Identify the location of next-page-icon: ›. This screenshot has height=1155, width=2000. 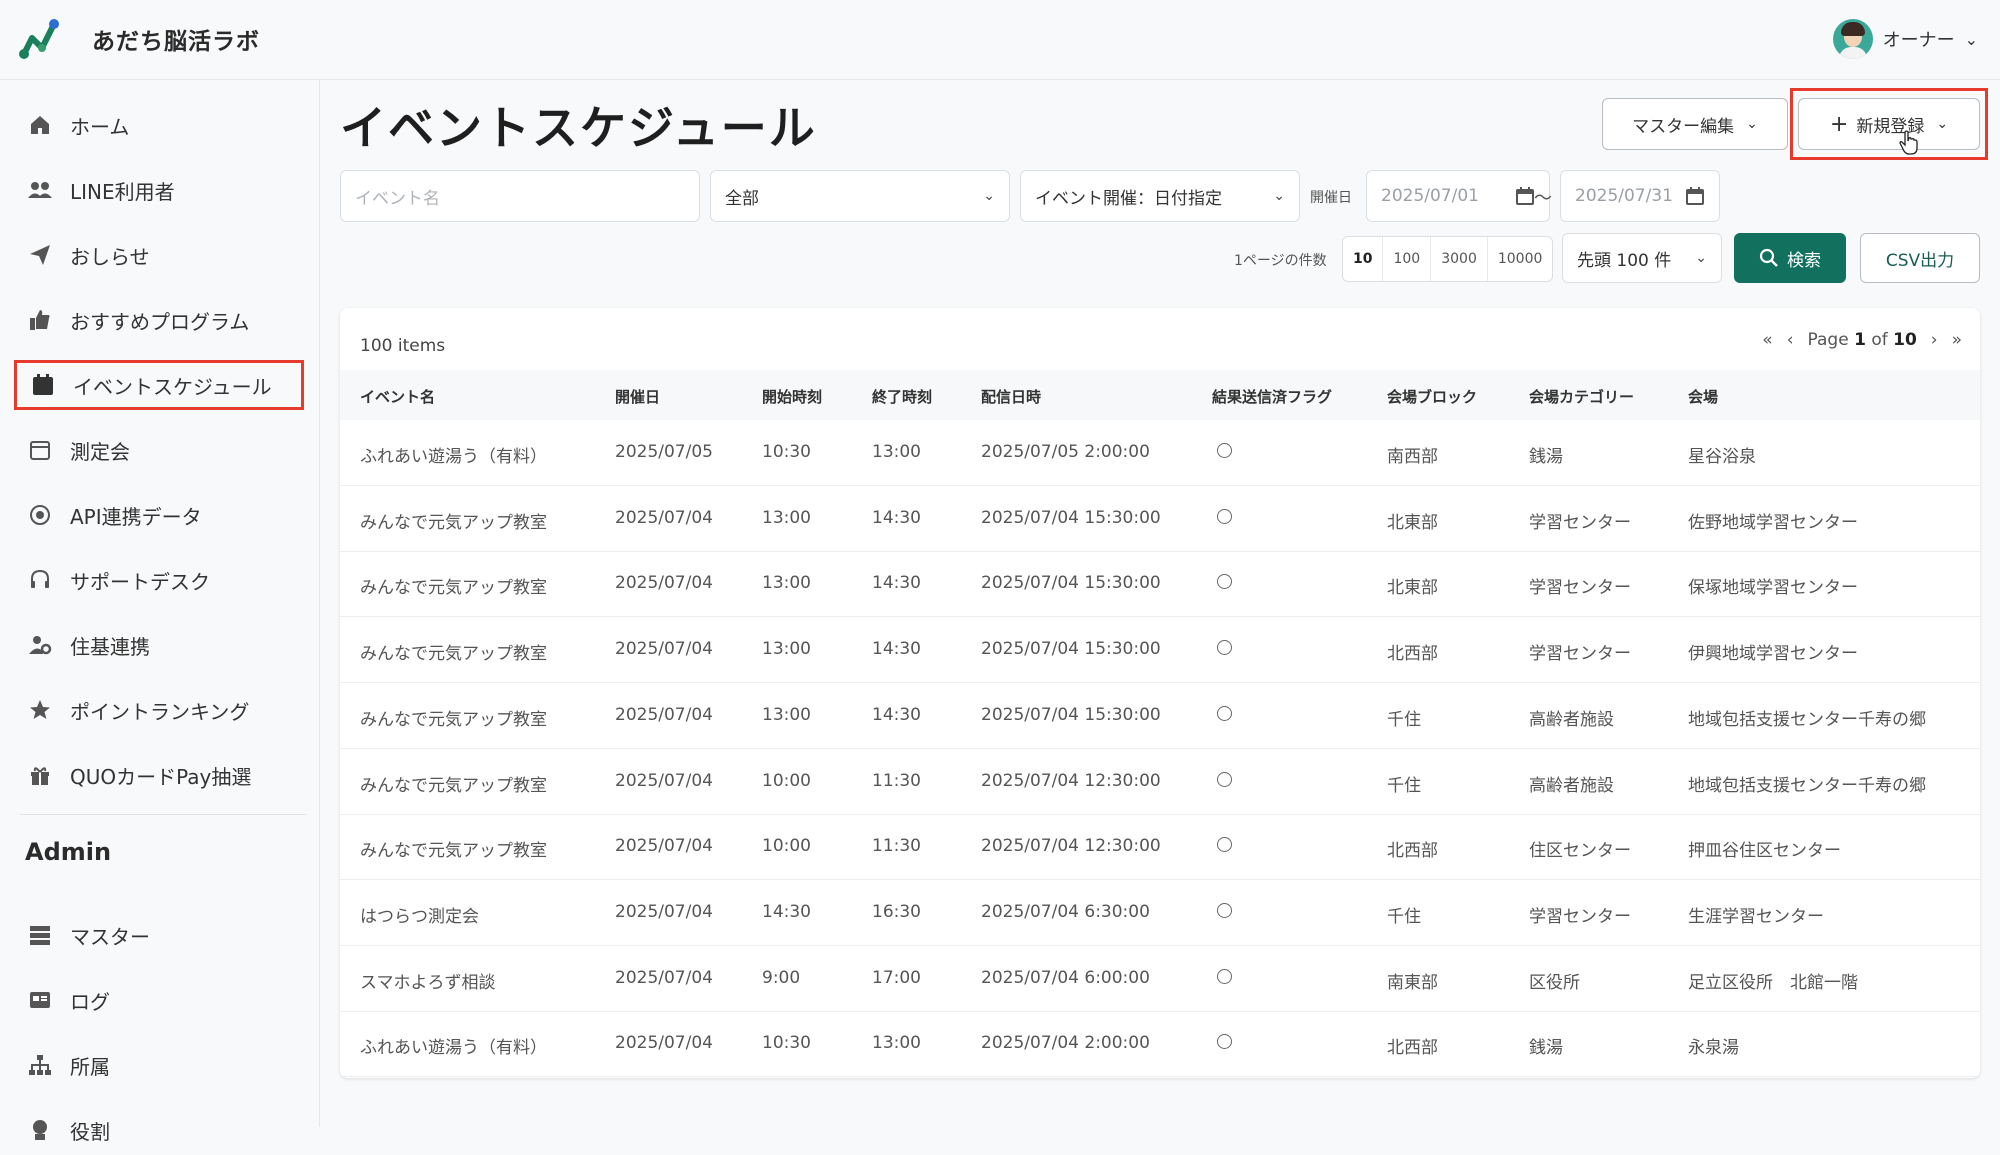
(1934, 340).